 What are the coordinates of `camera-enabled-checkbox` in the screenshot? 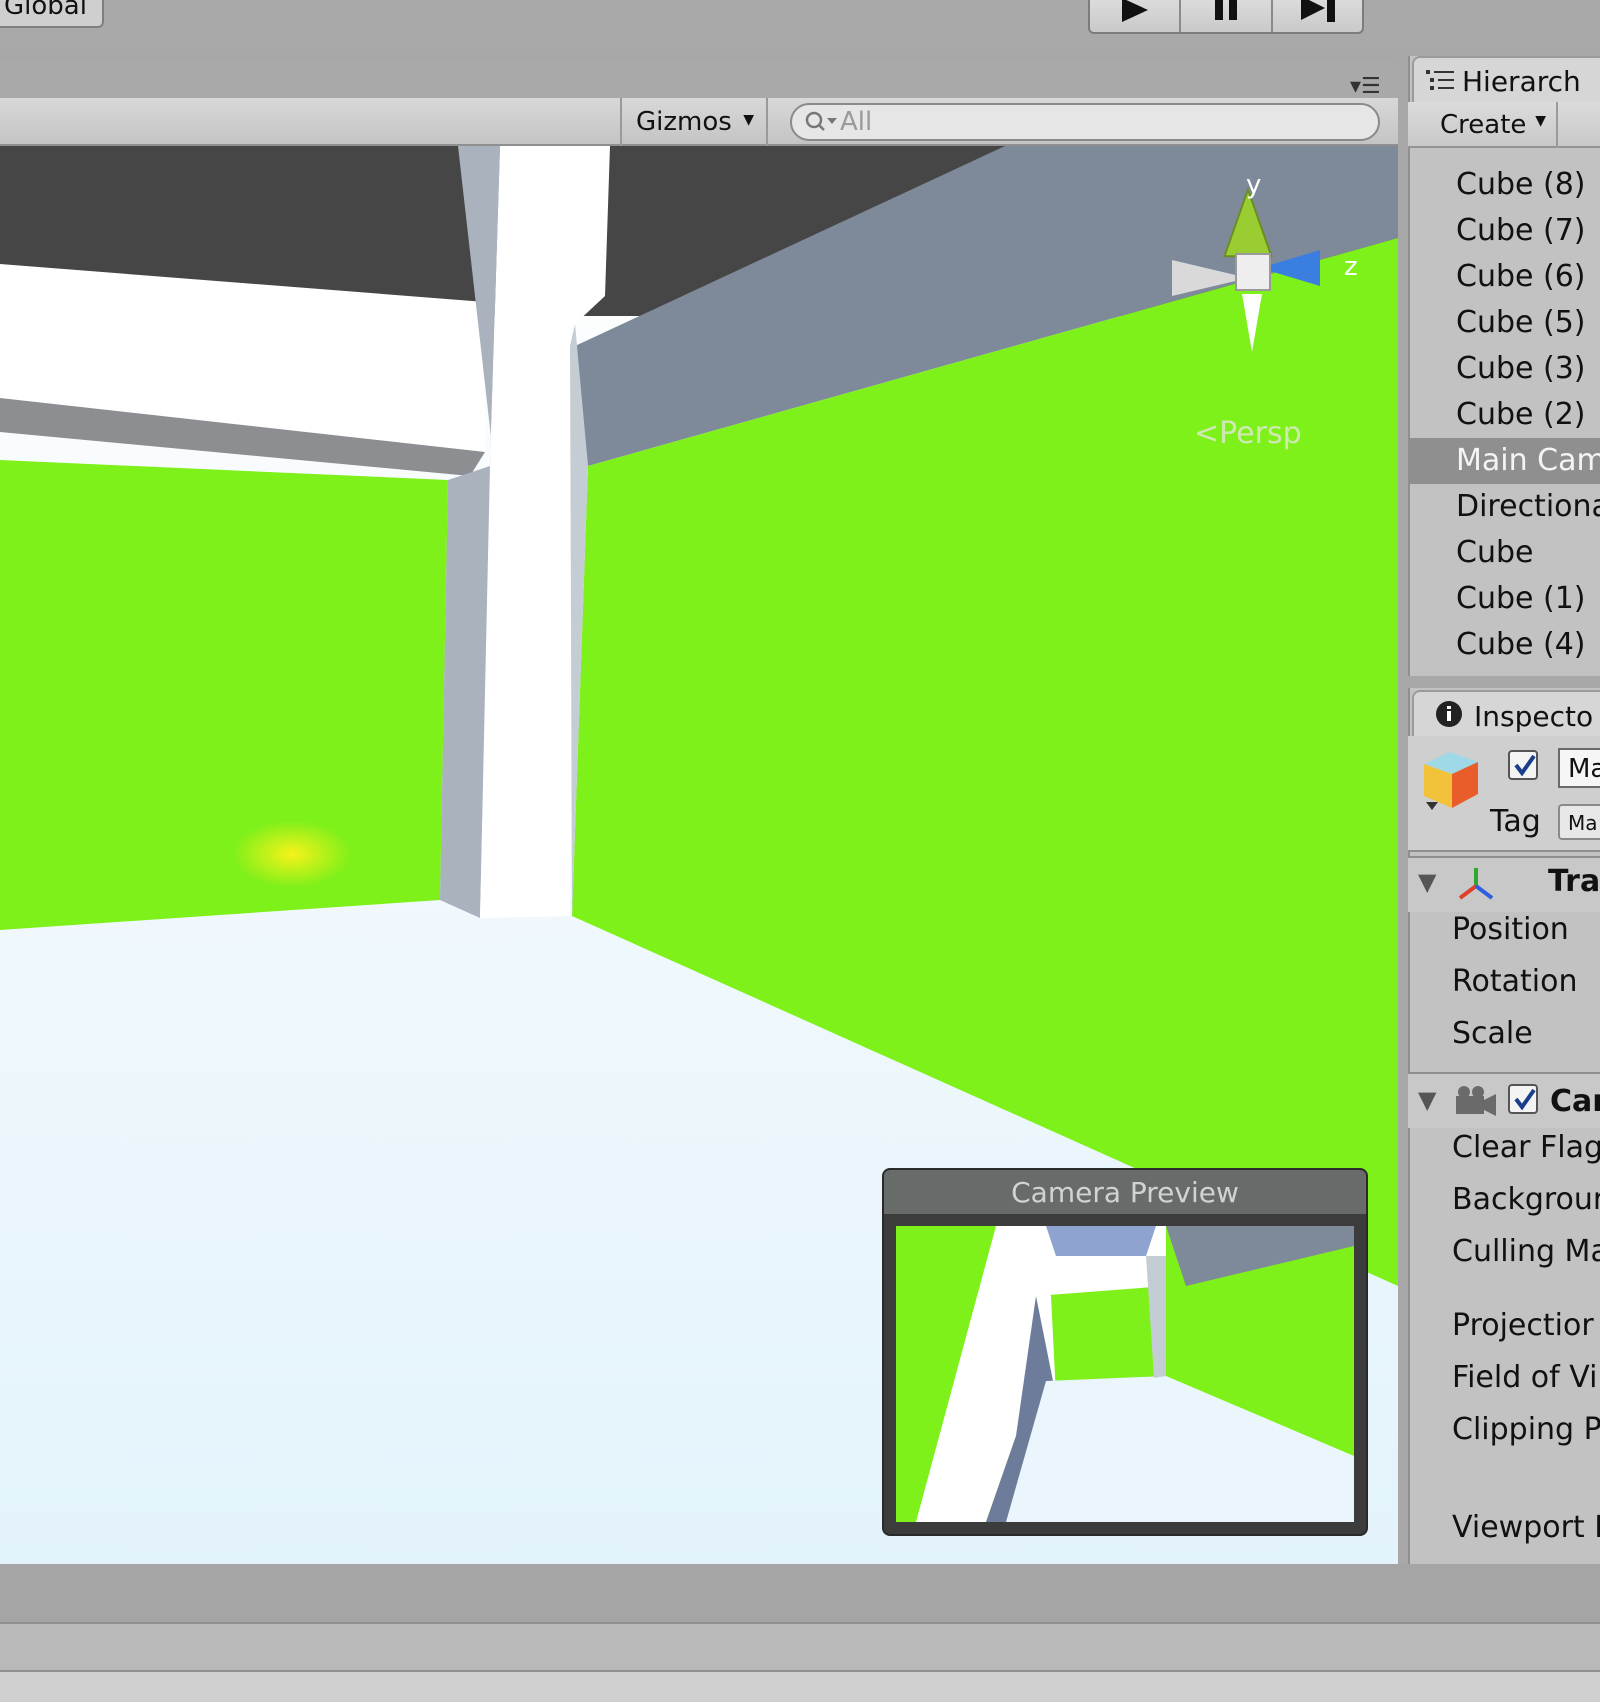 It's located at (1523, 1099).